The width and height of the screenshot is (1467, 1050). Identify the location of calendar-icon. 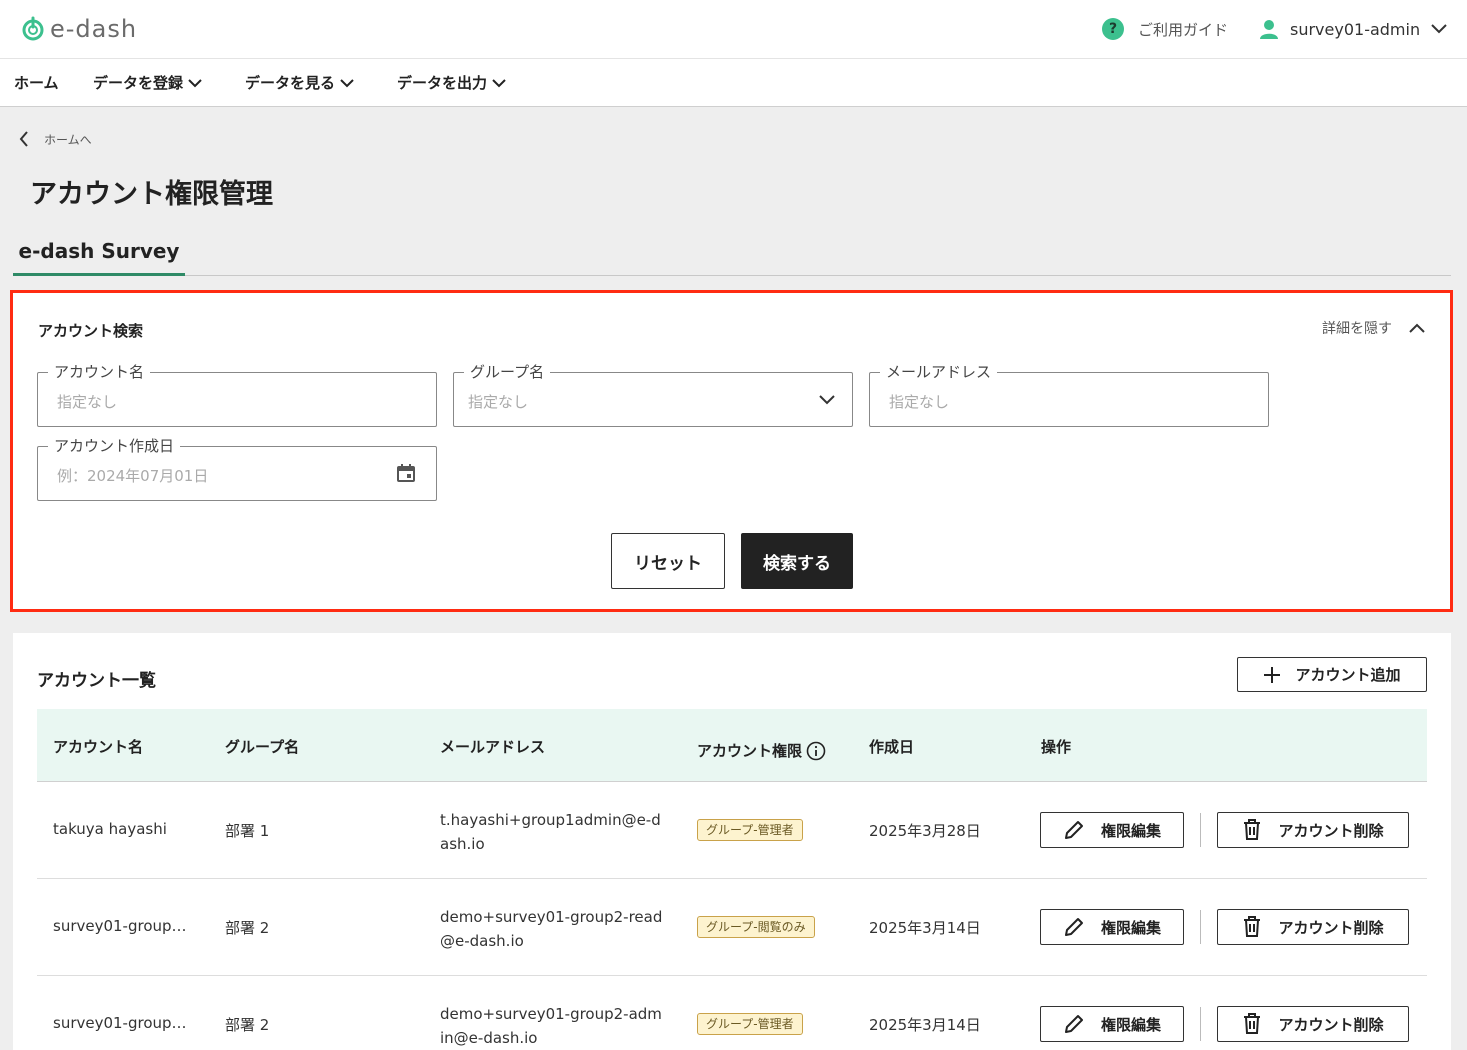
(406, 473).